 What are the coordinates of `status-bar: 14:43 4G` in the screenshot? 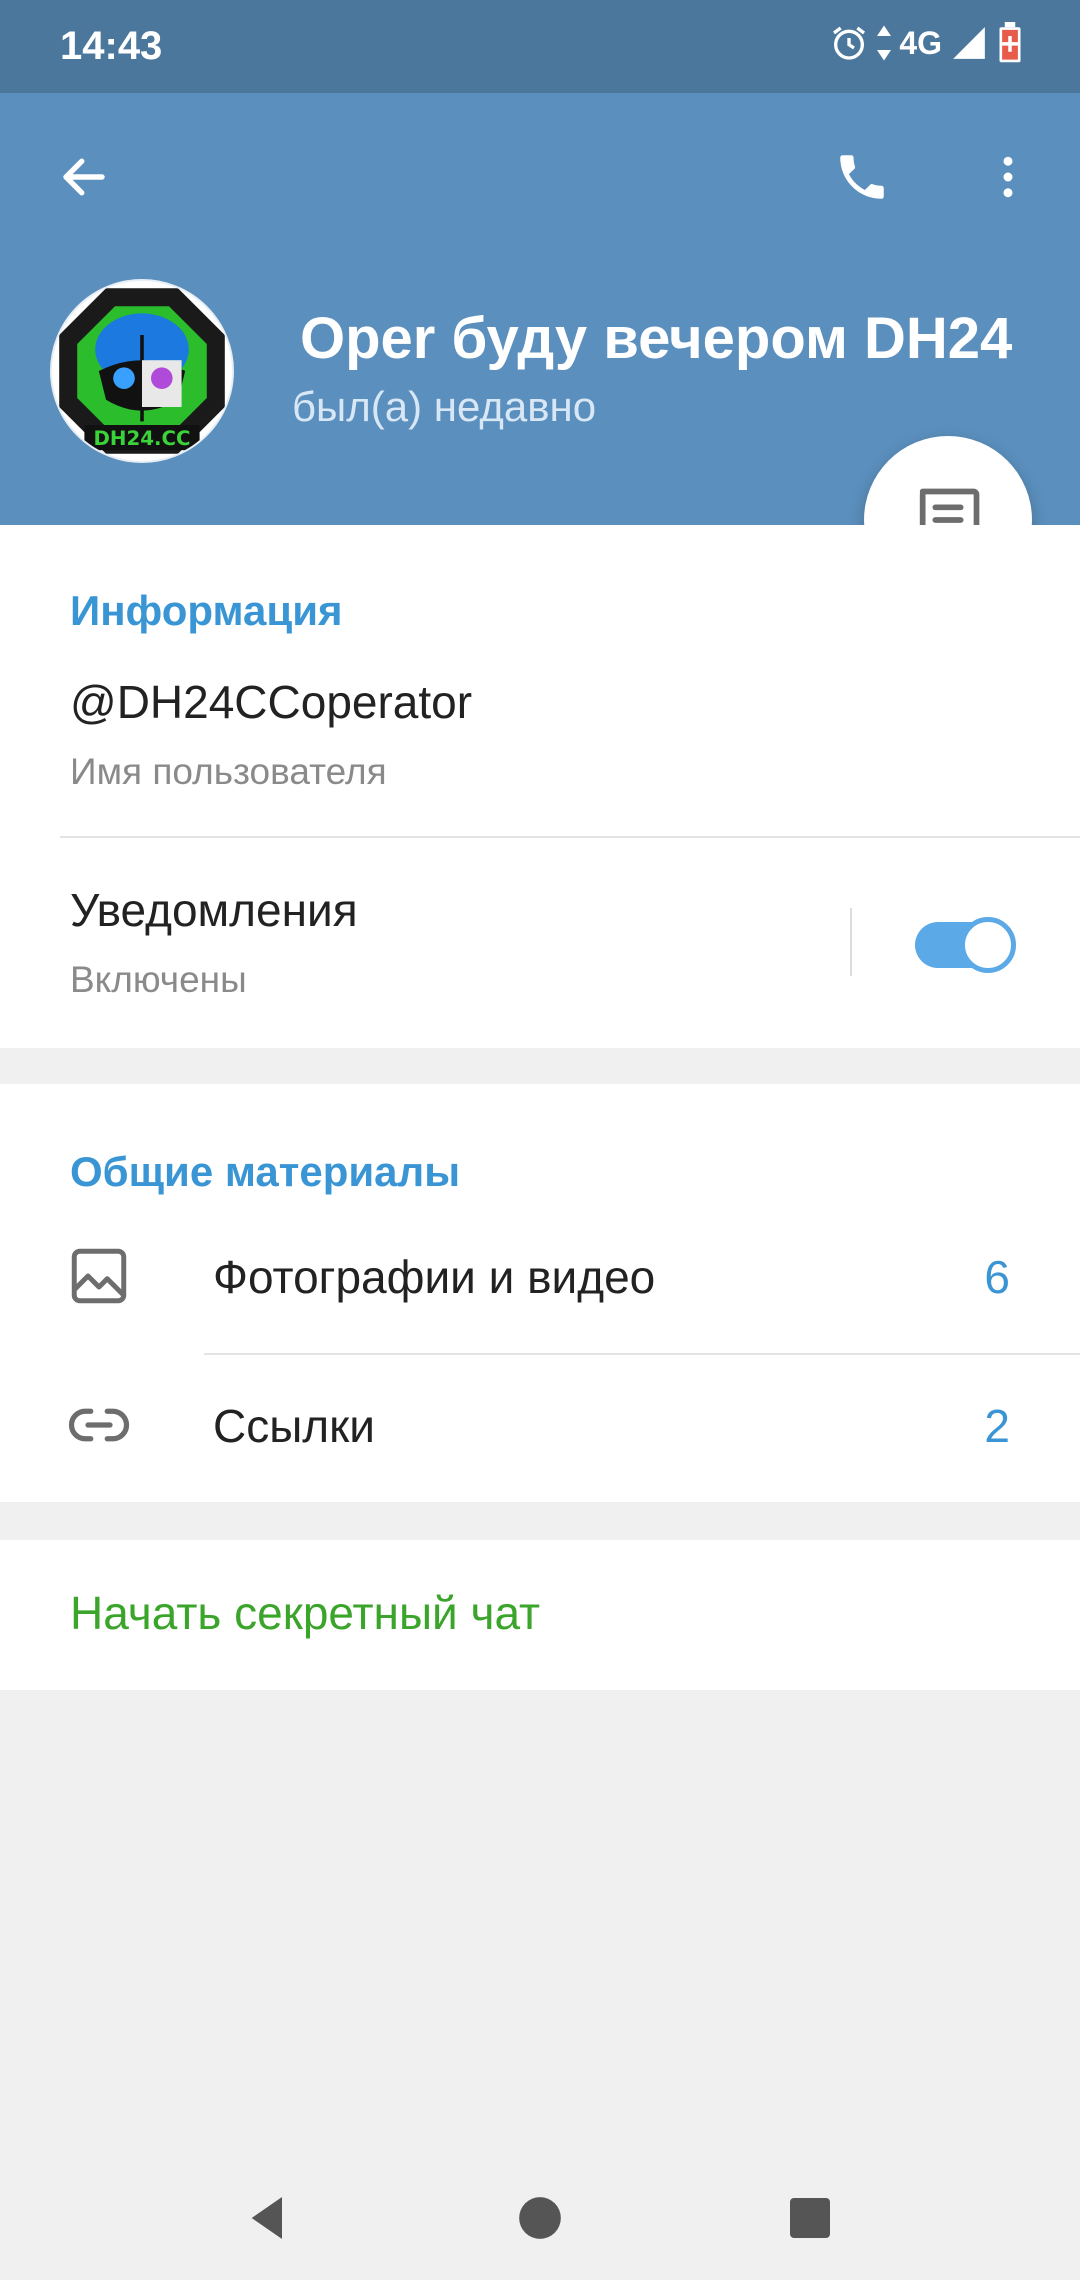 It's located at (540, 46).